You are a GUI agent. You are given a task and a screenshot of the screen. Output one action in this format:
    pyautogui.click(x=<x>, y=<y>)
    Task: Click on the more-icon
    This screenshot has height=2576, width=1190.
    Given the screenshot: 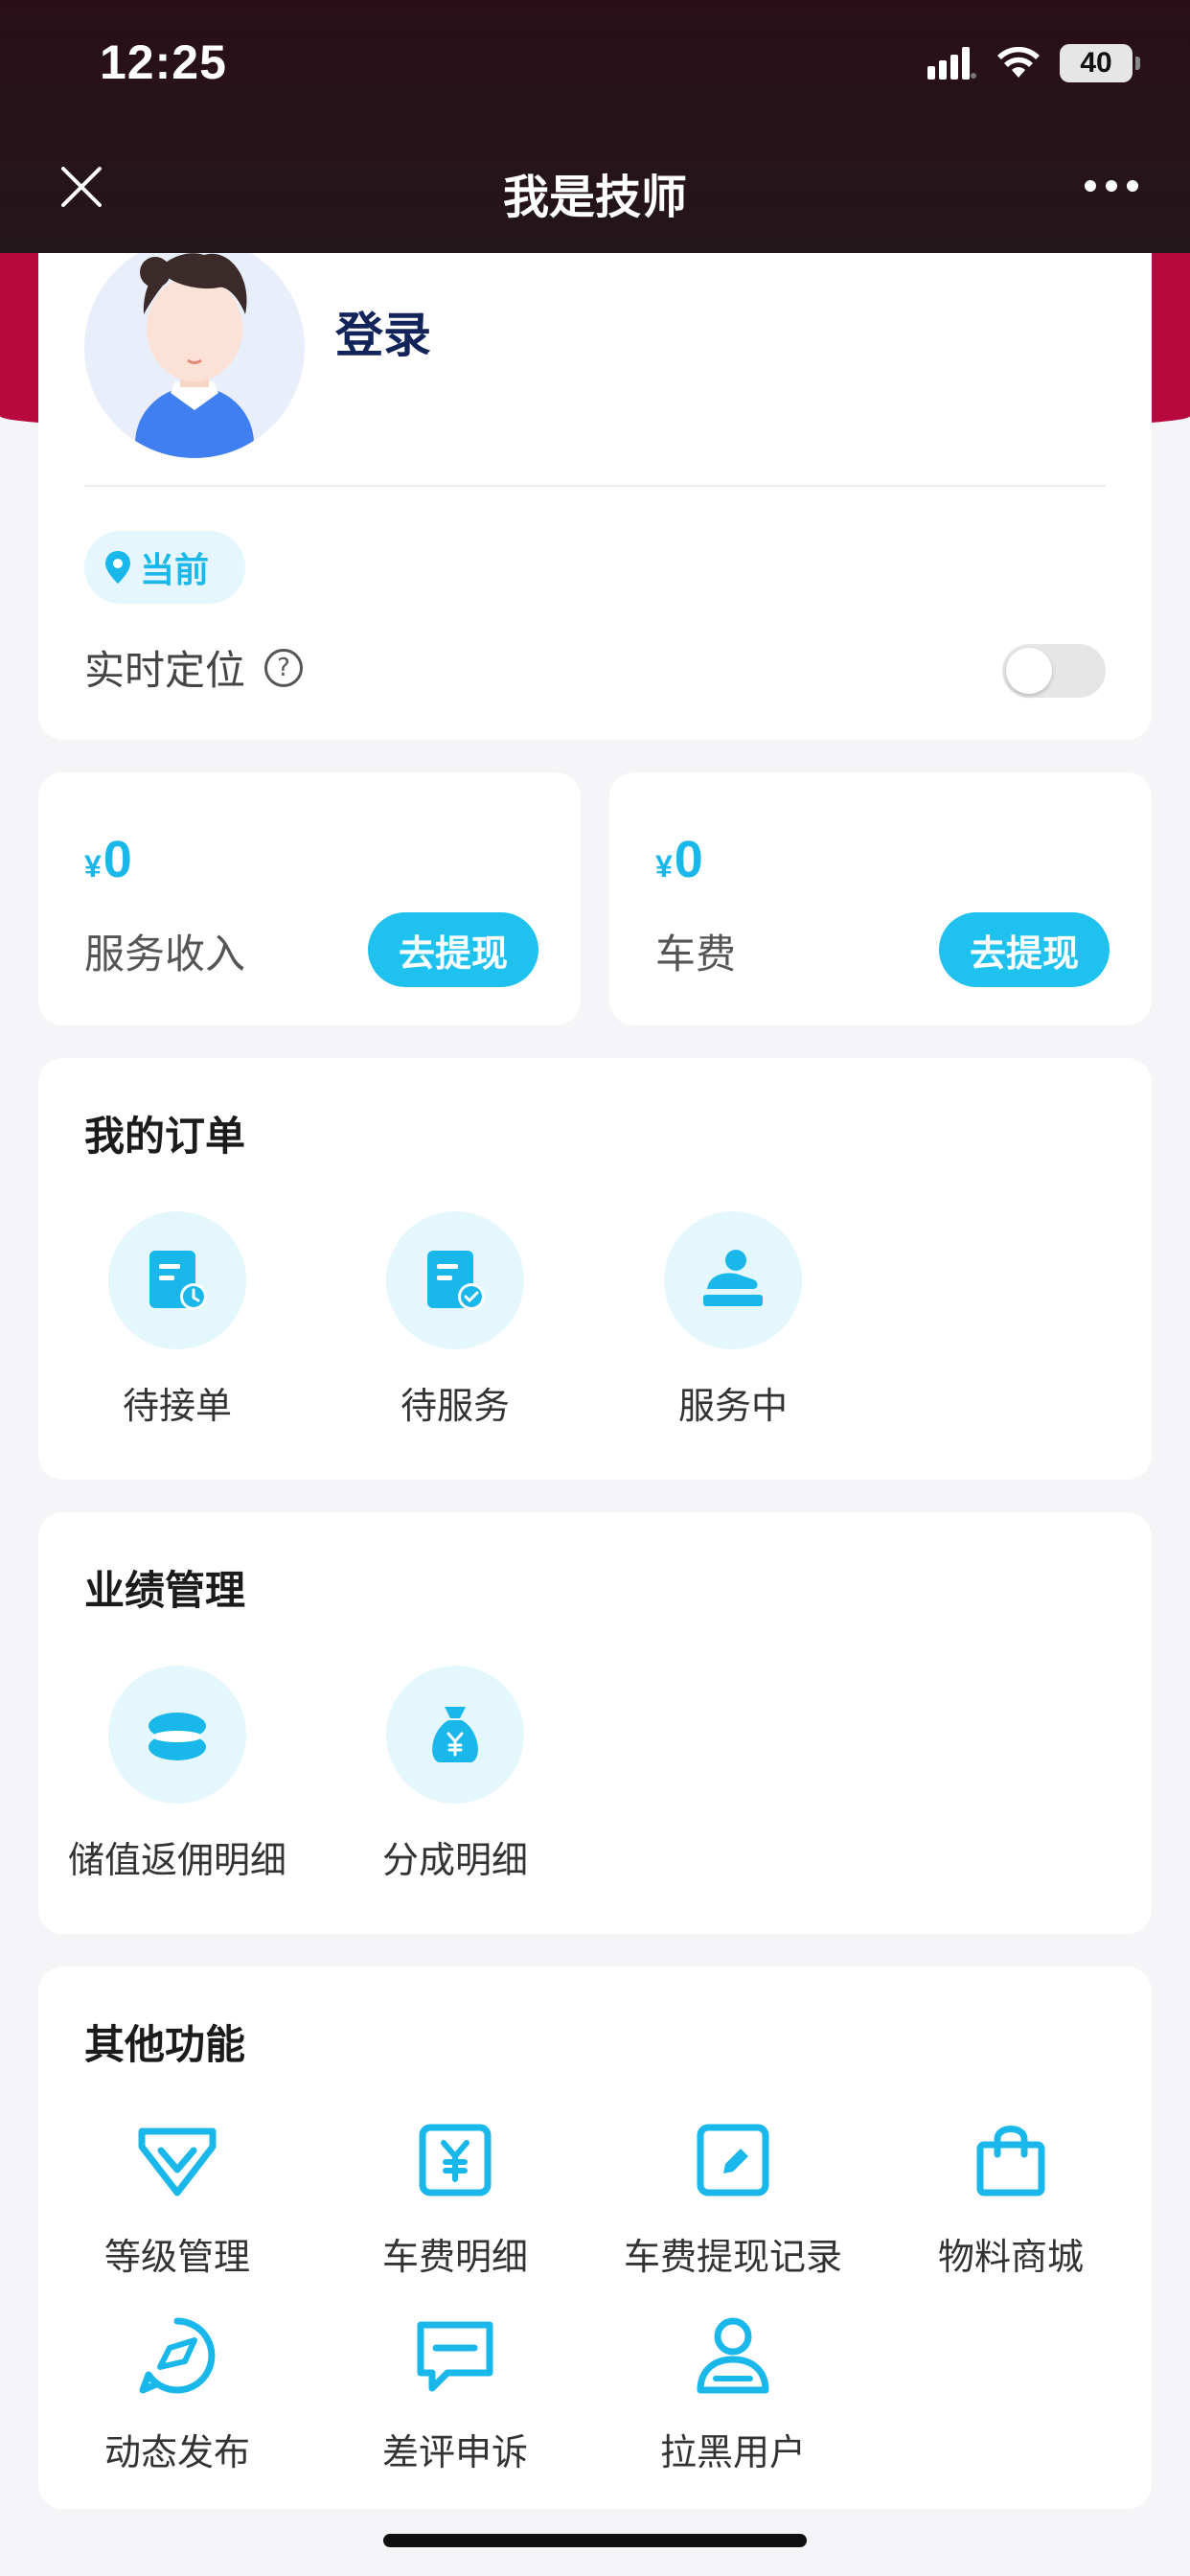 What is the action you would take?
    pyautogui.click(x=1111, y=186)
    